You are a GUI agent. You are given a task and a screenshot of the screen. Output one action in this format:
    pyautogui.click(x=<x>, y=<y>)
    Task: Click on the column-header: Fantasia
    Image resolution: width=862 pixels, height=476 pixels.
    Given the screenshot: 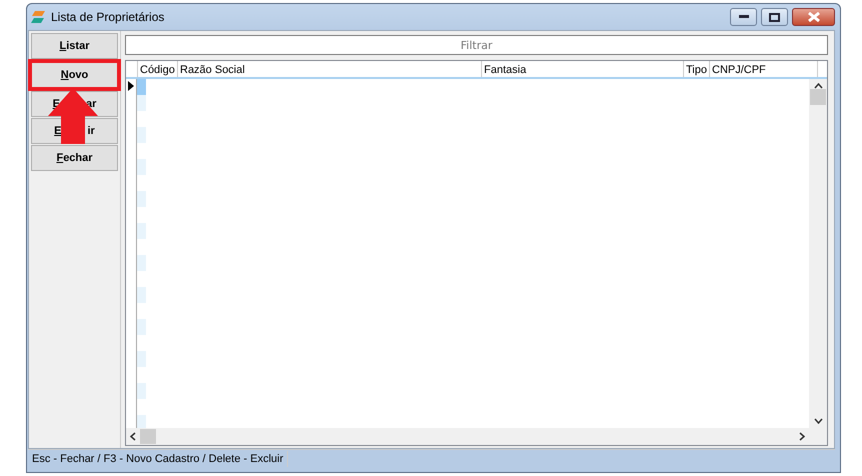 What is the action you would take?
    pyautogui.click(x=583, y=69)
    